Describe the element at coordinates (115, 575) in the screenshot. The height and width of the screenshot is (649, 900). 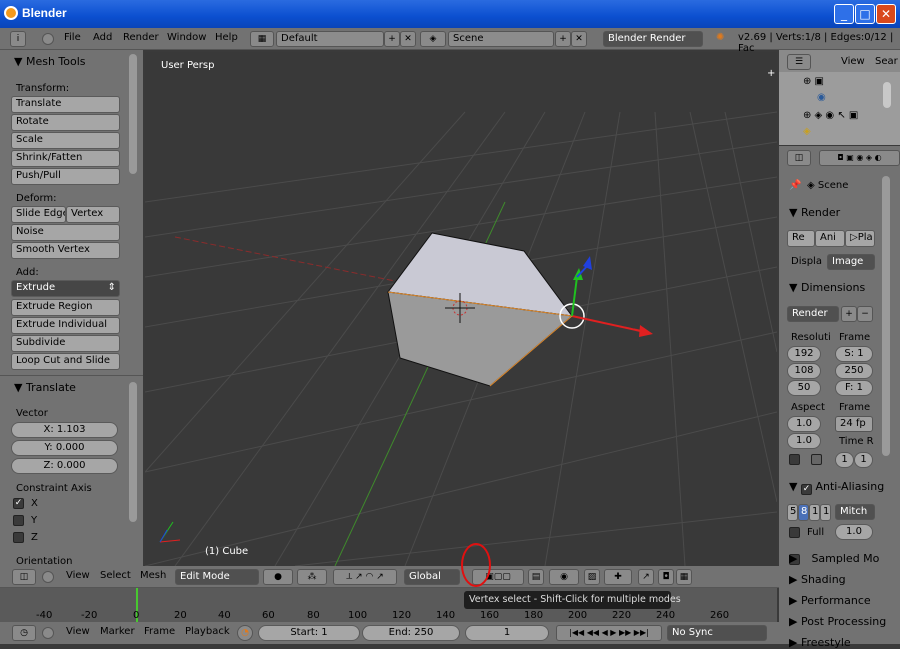
I see `menu-select: Select` at that location.